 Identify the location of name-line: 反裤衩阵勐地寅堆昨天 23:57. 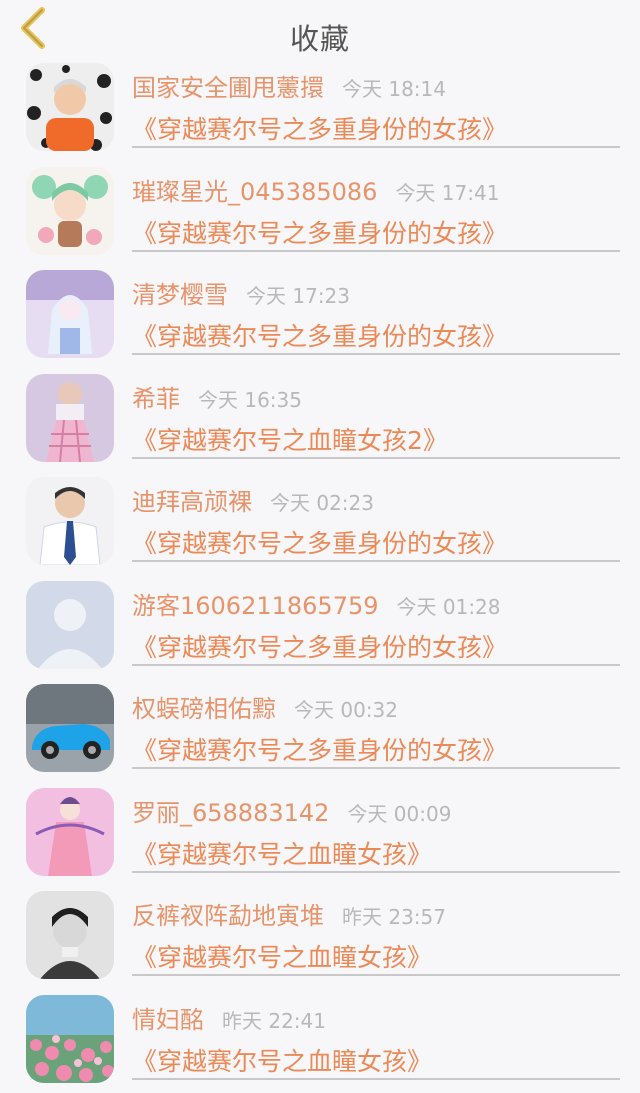
(289, 913).